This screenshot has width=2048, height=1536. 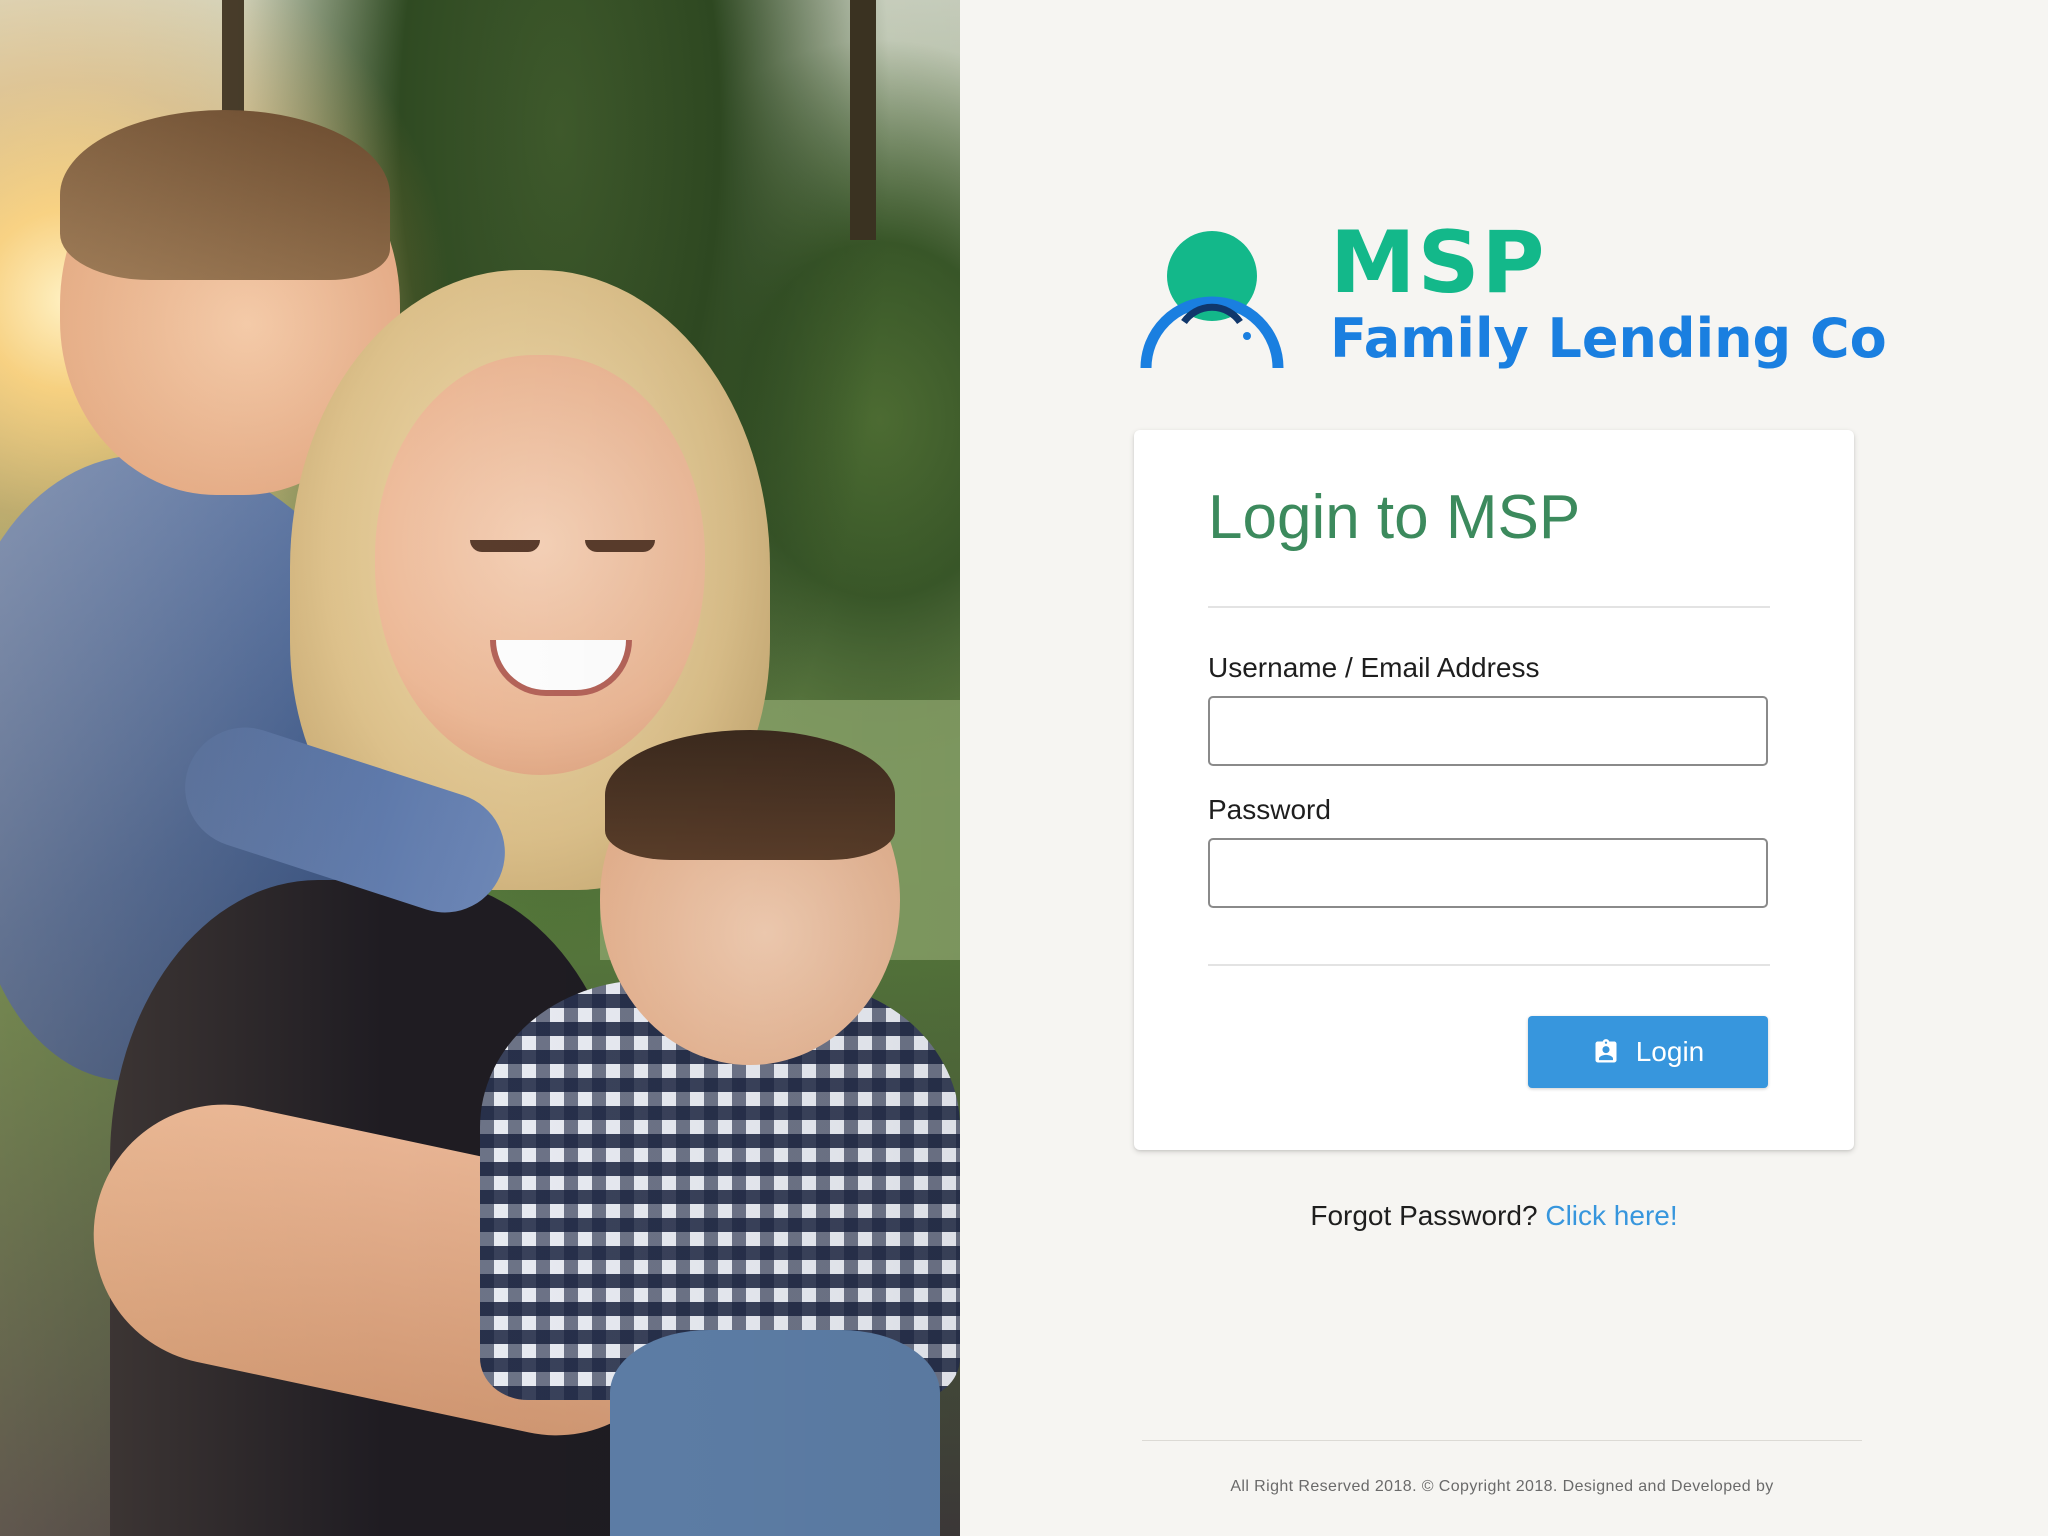 I want to click on username-label: Username / Email Address, so click(x=1374, y=667).